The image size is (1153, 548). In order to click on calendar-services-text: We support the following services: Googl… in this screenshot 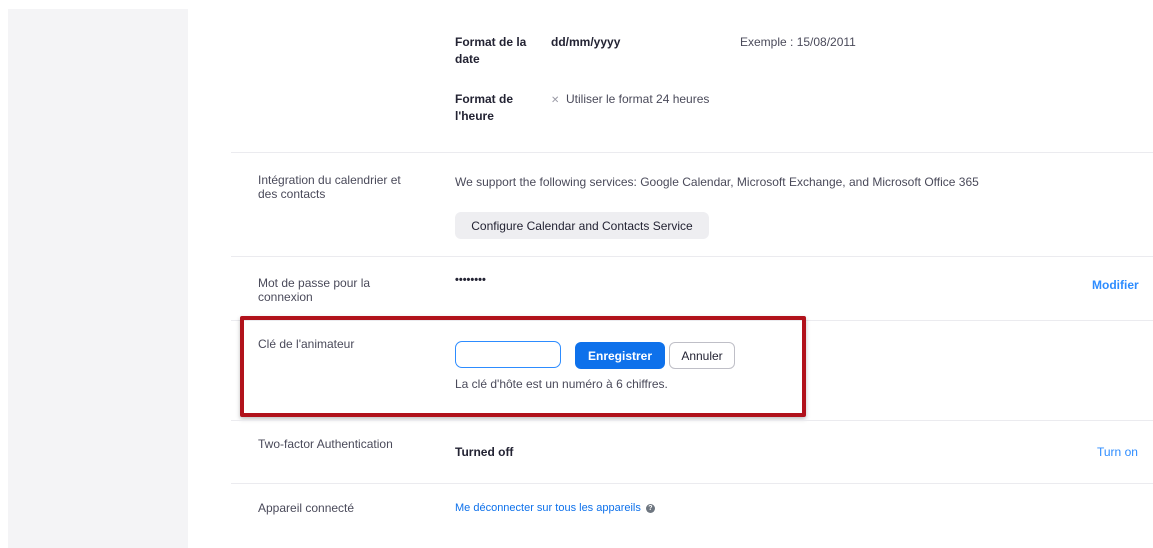, I will do `click(717, 182)`.